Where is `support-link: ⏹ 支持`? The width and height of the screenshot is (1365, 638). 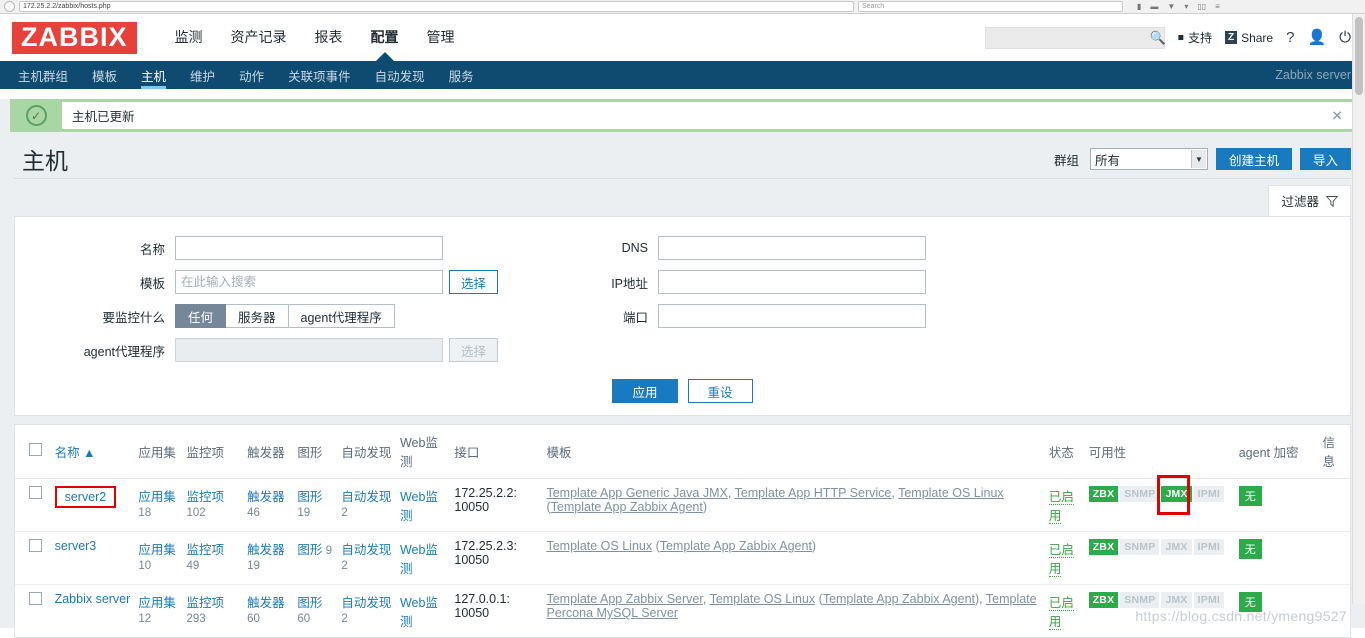 support-link: ⏹ 支持 is located at coordinates (1195, 37).